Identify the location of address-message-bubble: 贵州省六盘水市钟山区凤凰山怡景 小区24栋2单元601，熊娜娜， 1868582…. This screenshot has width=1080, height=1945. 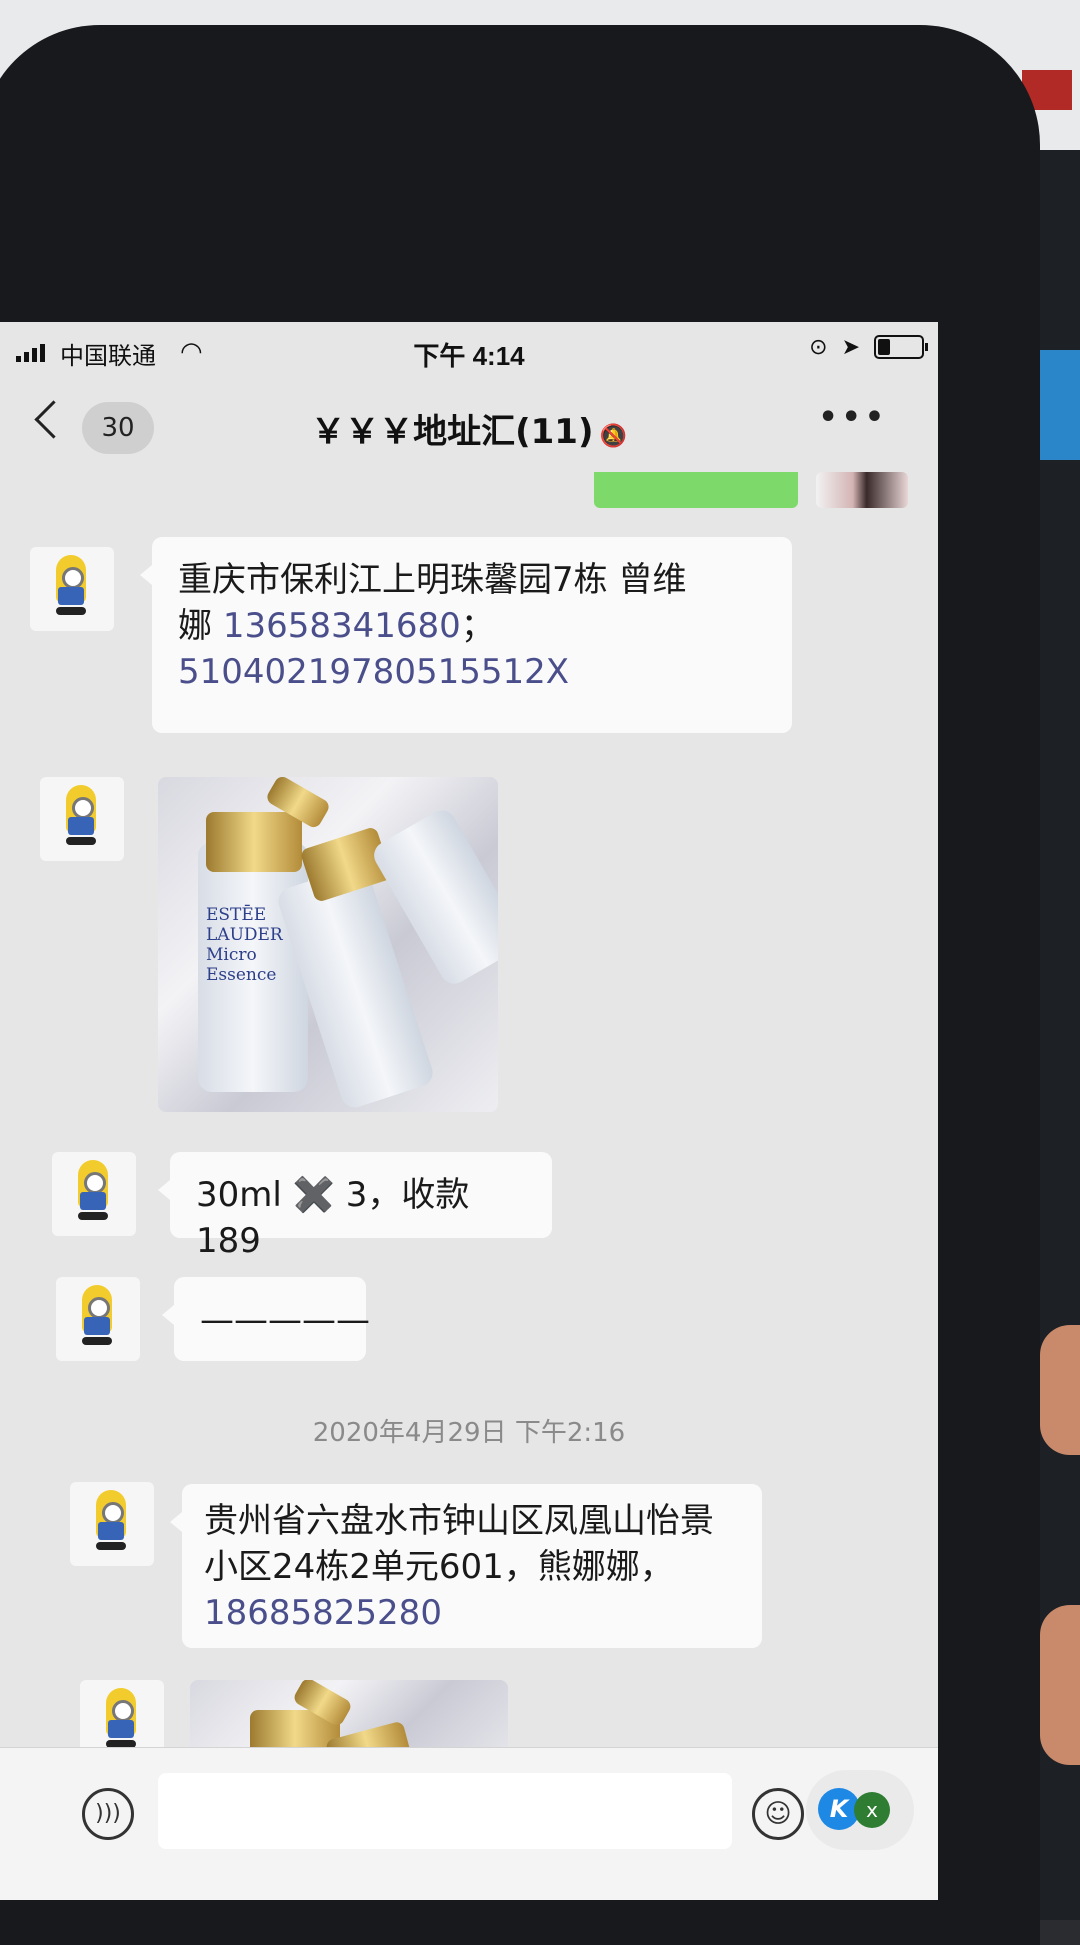
(466, 1566).